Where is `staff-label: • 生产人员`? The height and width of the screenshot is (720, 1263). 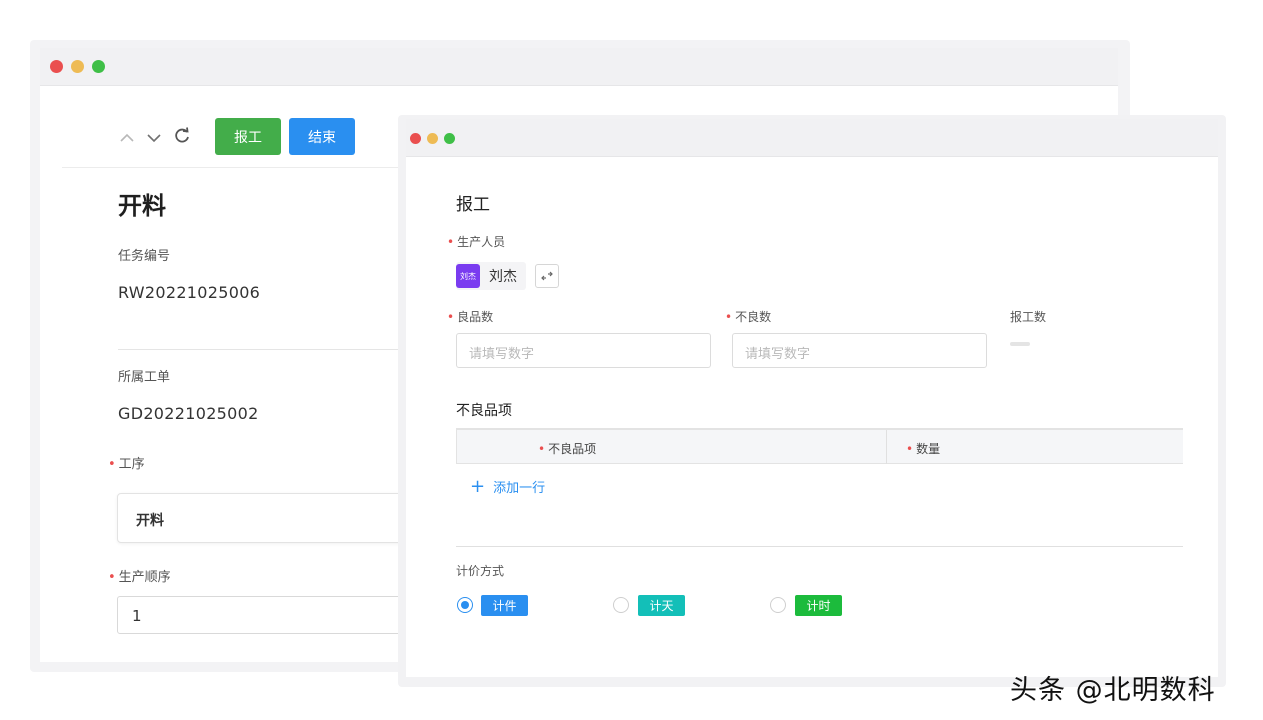
staff-label: • 生产人员 is located at coordinates (476, 241).